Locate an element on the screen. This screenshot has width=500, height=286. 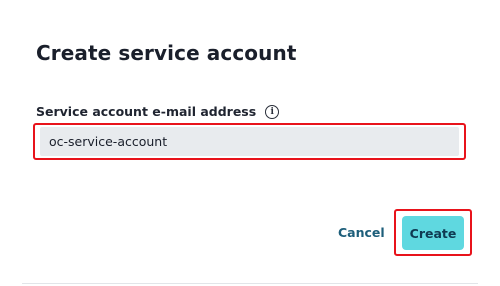
footer-divider is located at coordinates (250, 283).